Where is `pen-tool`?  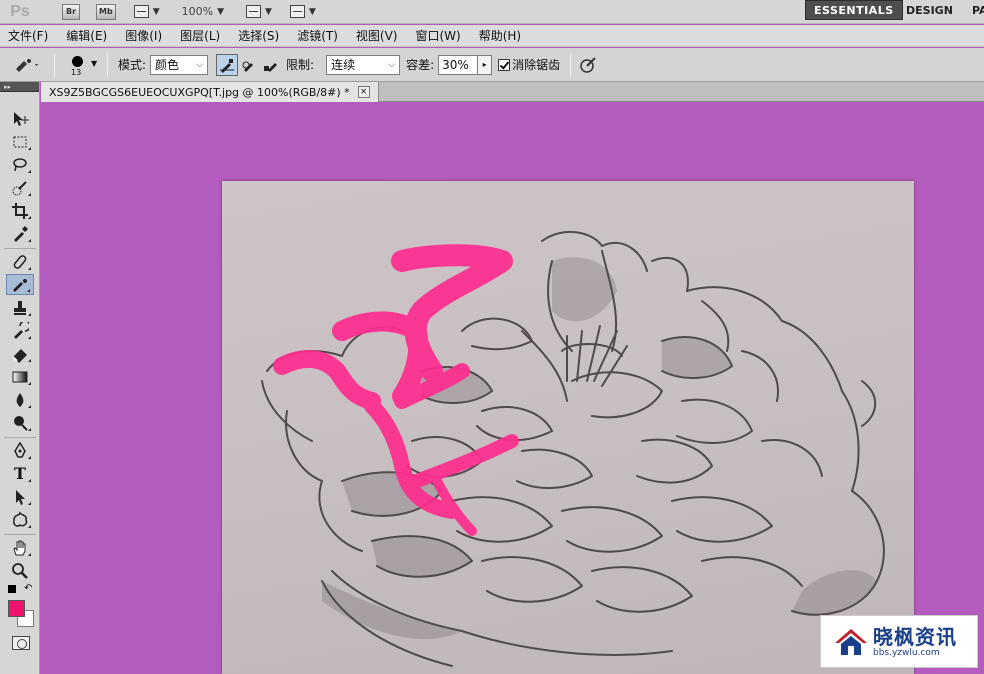
pen-tool is located at coordinates (20, 450).